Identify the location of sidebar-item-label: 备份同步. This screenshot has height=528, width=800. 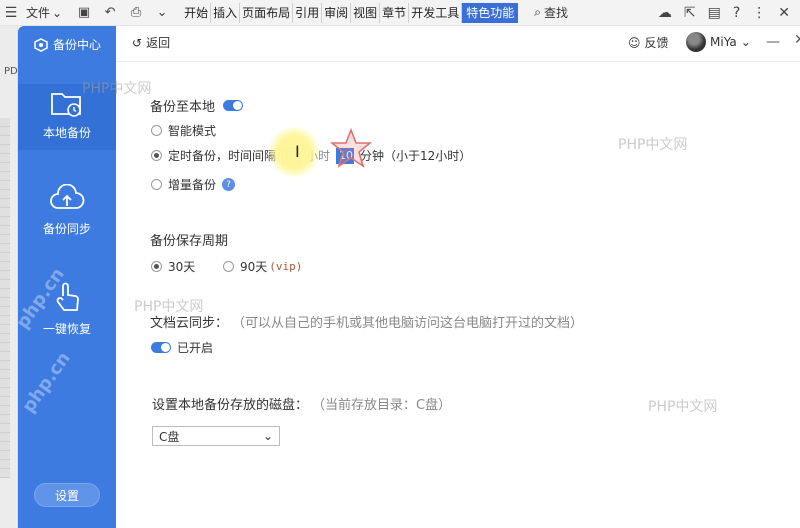
(66, 229).